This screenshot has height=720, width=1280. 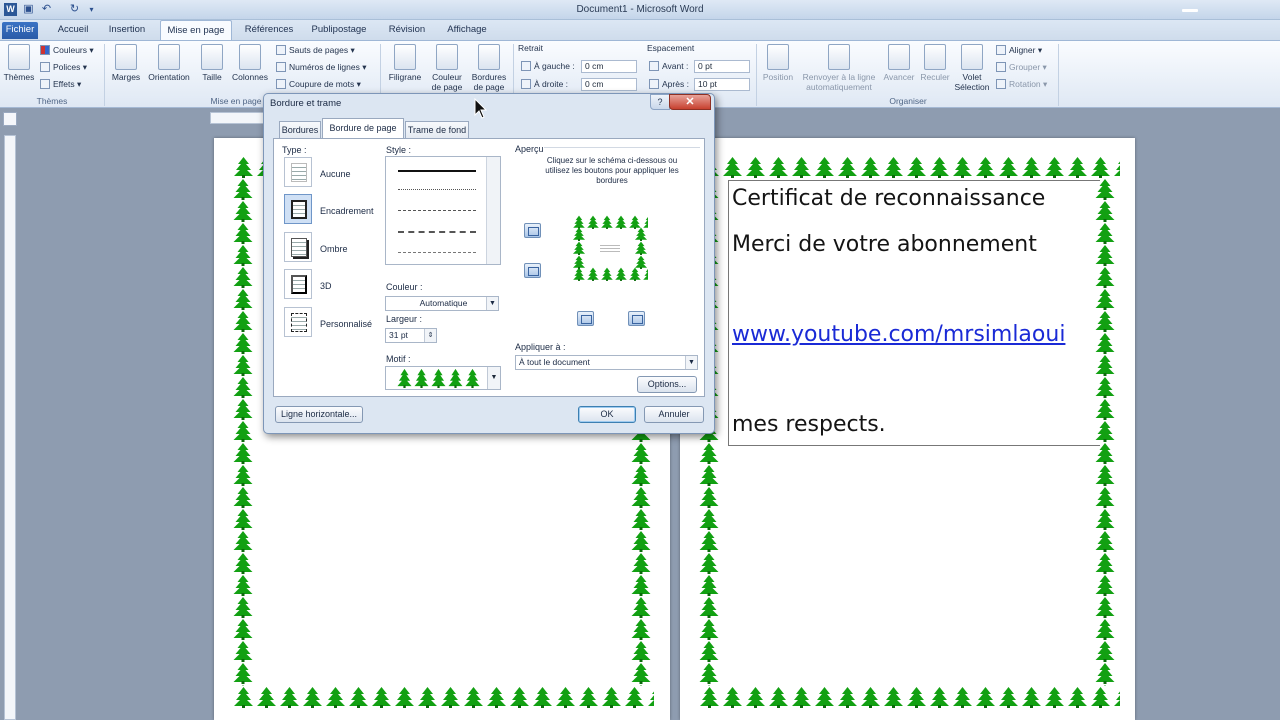 What do you see at coordinates (298, 322) in the screenshot?
I see `type-custom-icon` at bounding box center [298, 322].